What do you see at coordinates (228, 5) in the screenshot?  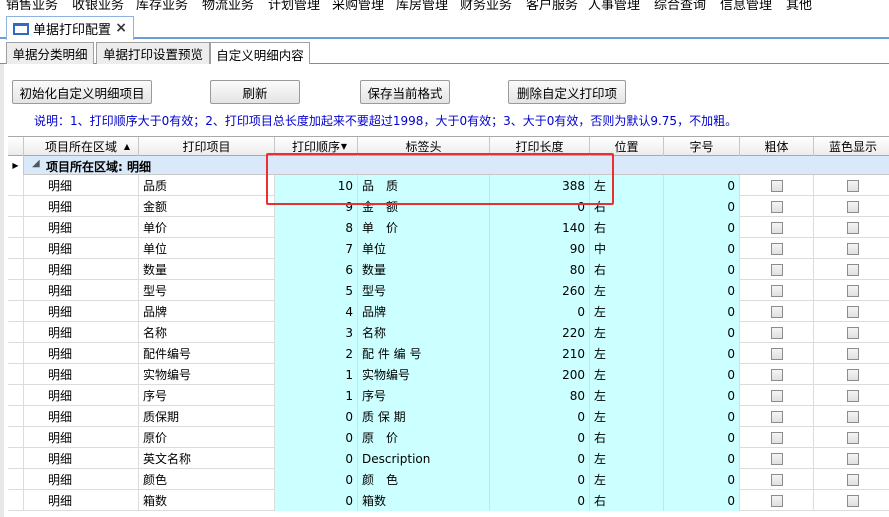 I see `menu-item: 物流业务` at bounding box center [228, 5].